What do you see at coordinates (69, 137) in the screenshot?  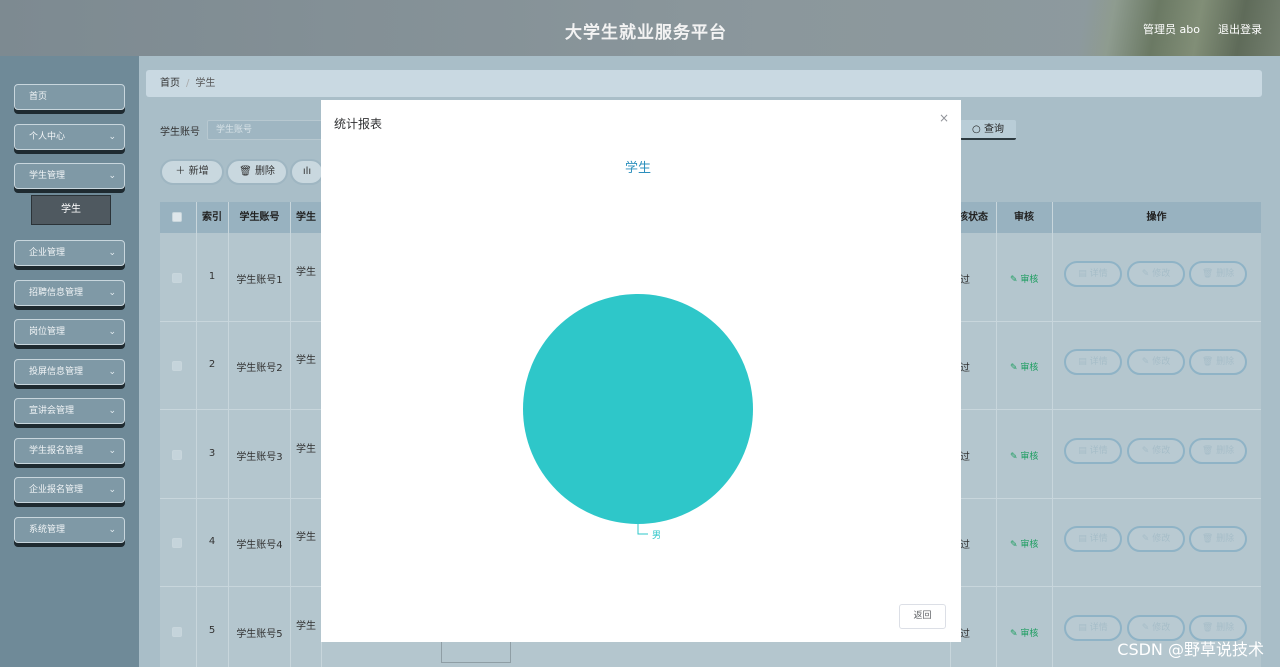 I see `sidebar-item: 个人中心 ⌄` at bounding box center [69, 137].